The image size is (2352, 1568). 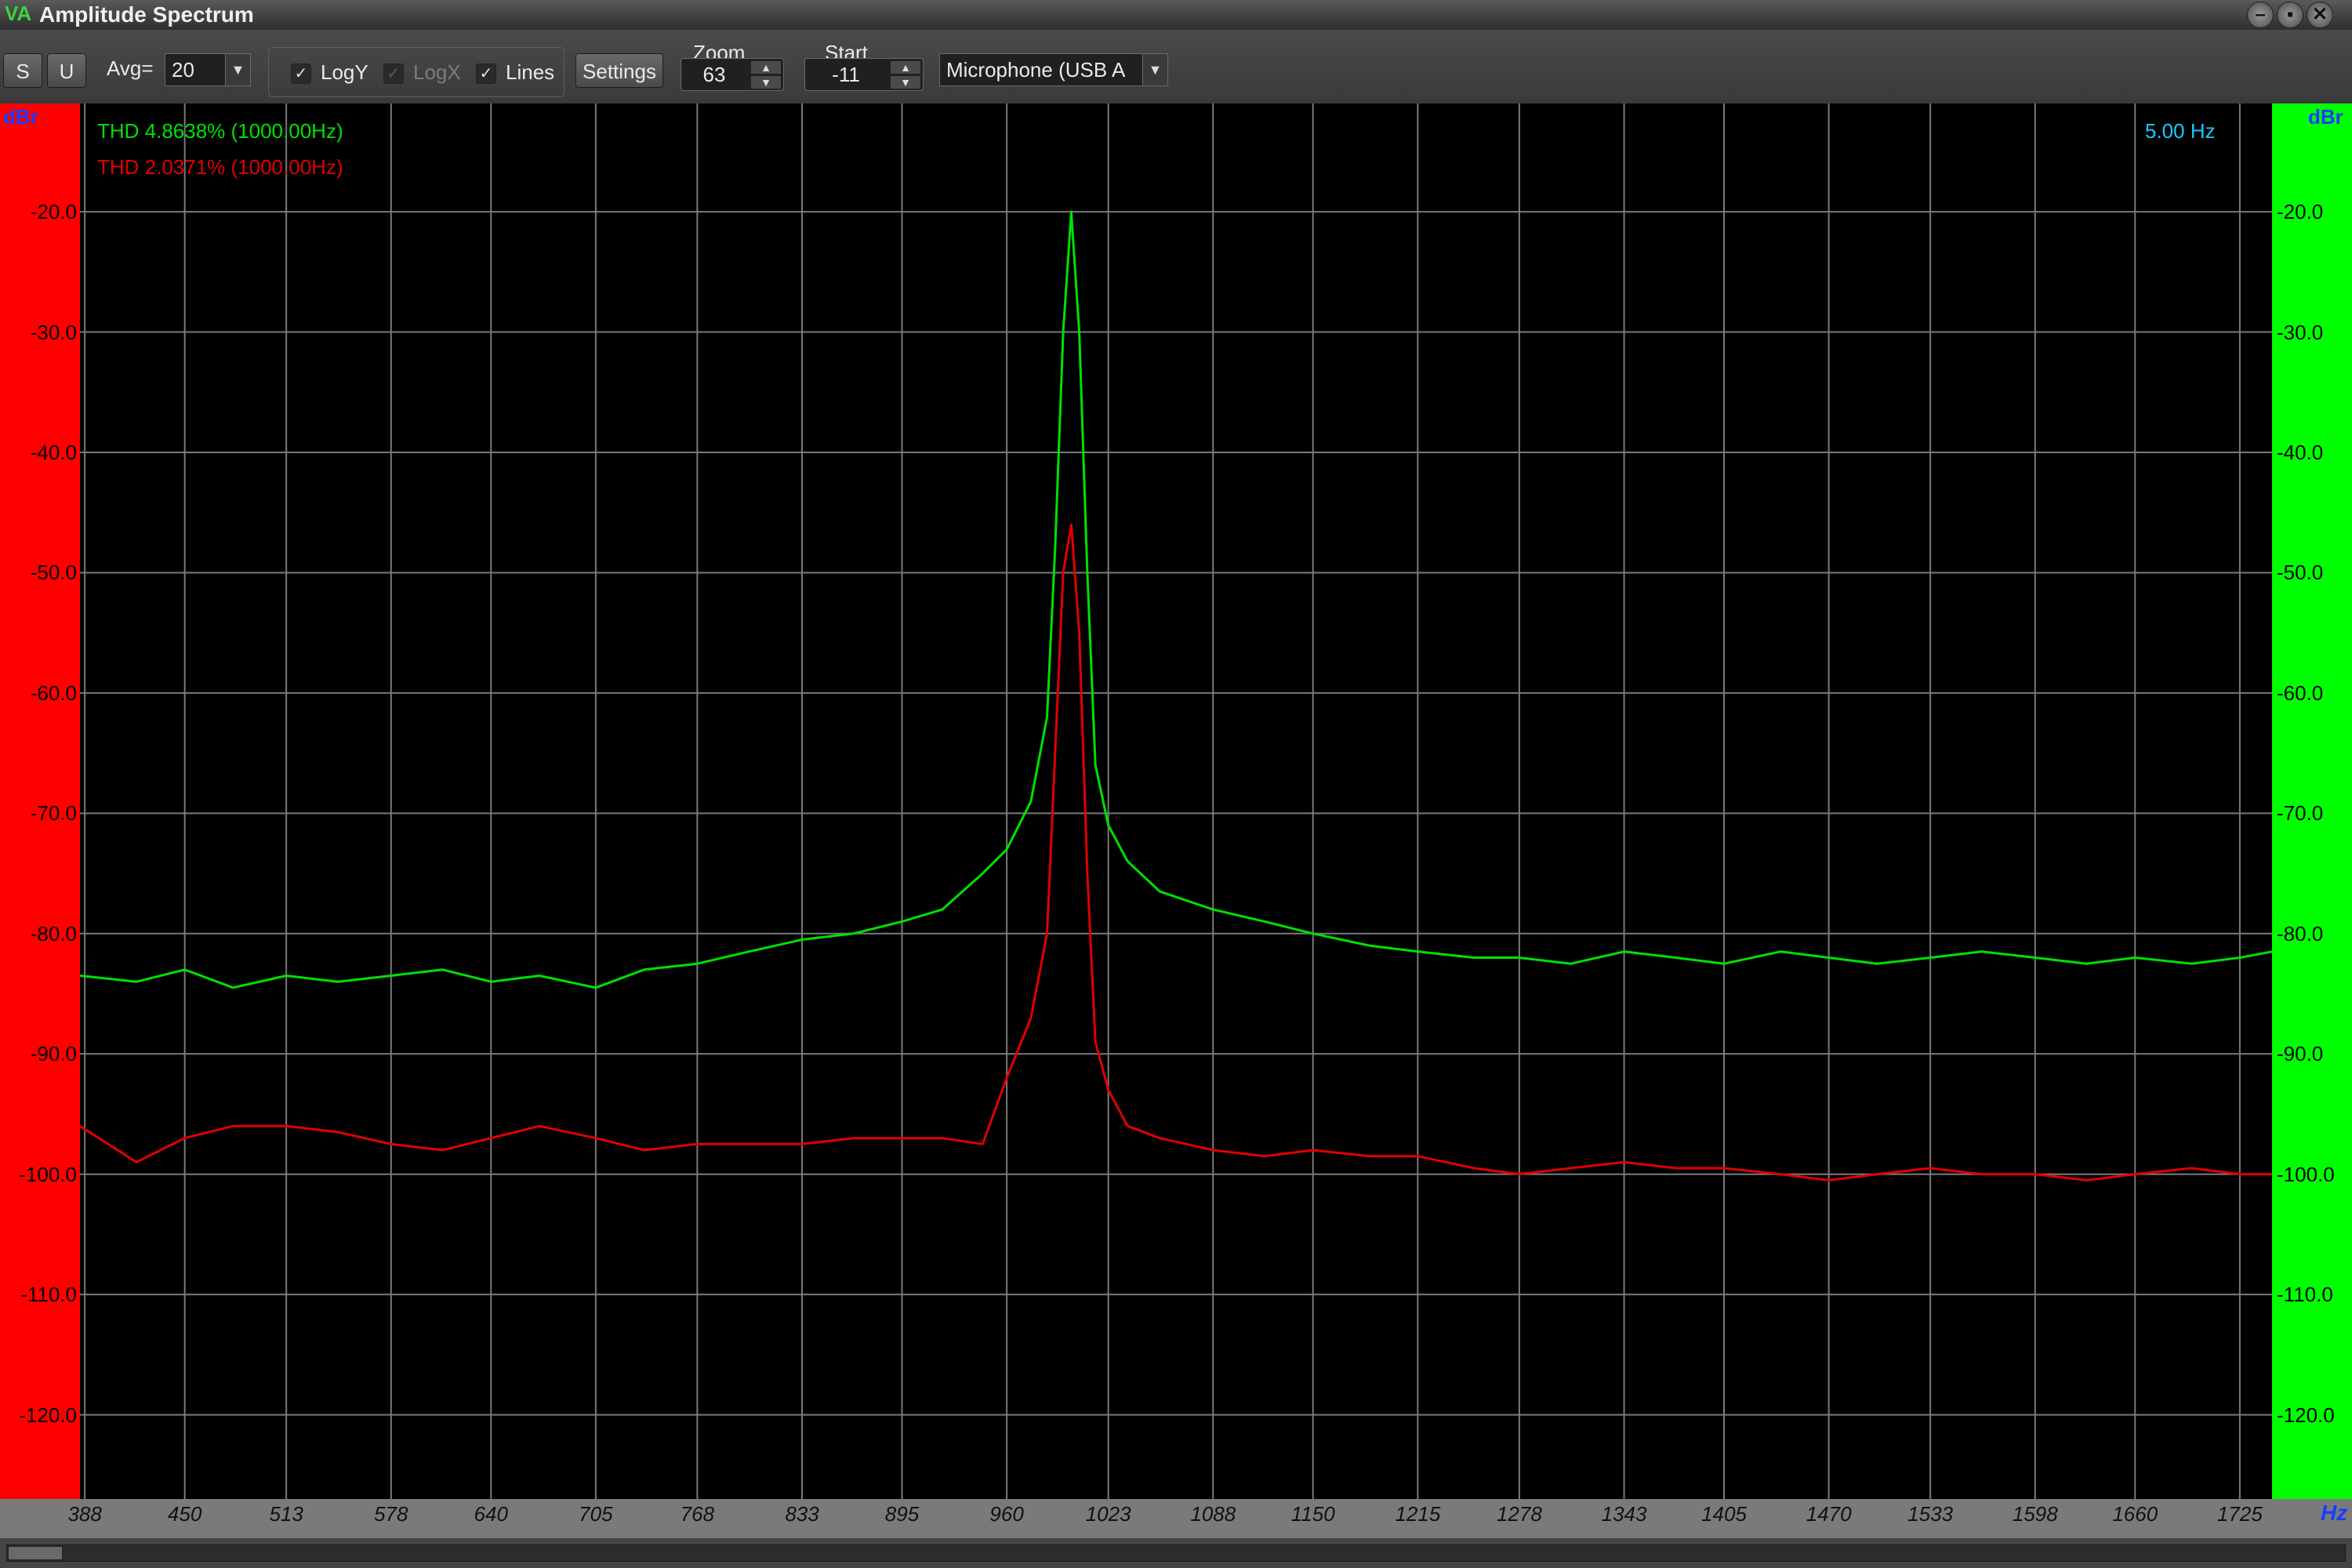 What do you see at coordinates (48, 1295) in the screenshot?
I see `y-tick-label-left: -110.0` at bounding box center [48, 1295].